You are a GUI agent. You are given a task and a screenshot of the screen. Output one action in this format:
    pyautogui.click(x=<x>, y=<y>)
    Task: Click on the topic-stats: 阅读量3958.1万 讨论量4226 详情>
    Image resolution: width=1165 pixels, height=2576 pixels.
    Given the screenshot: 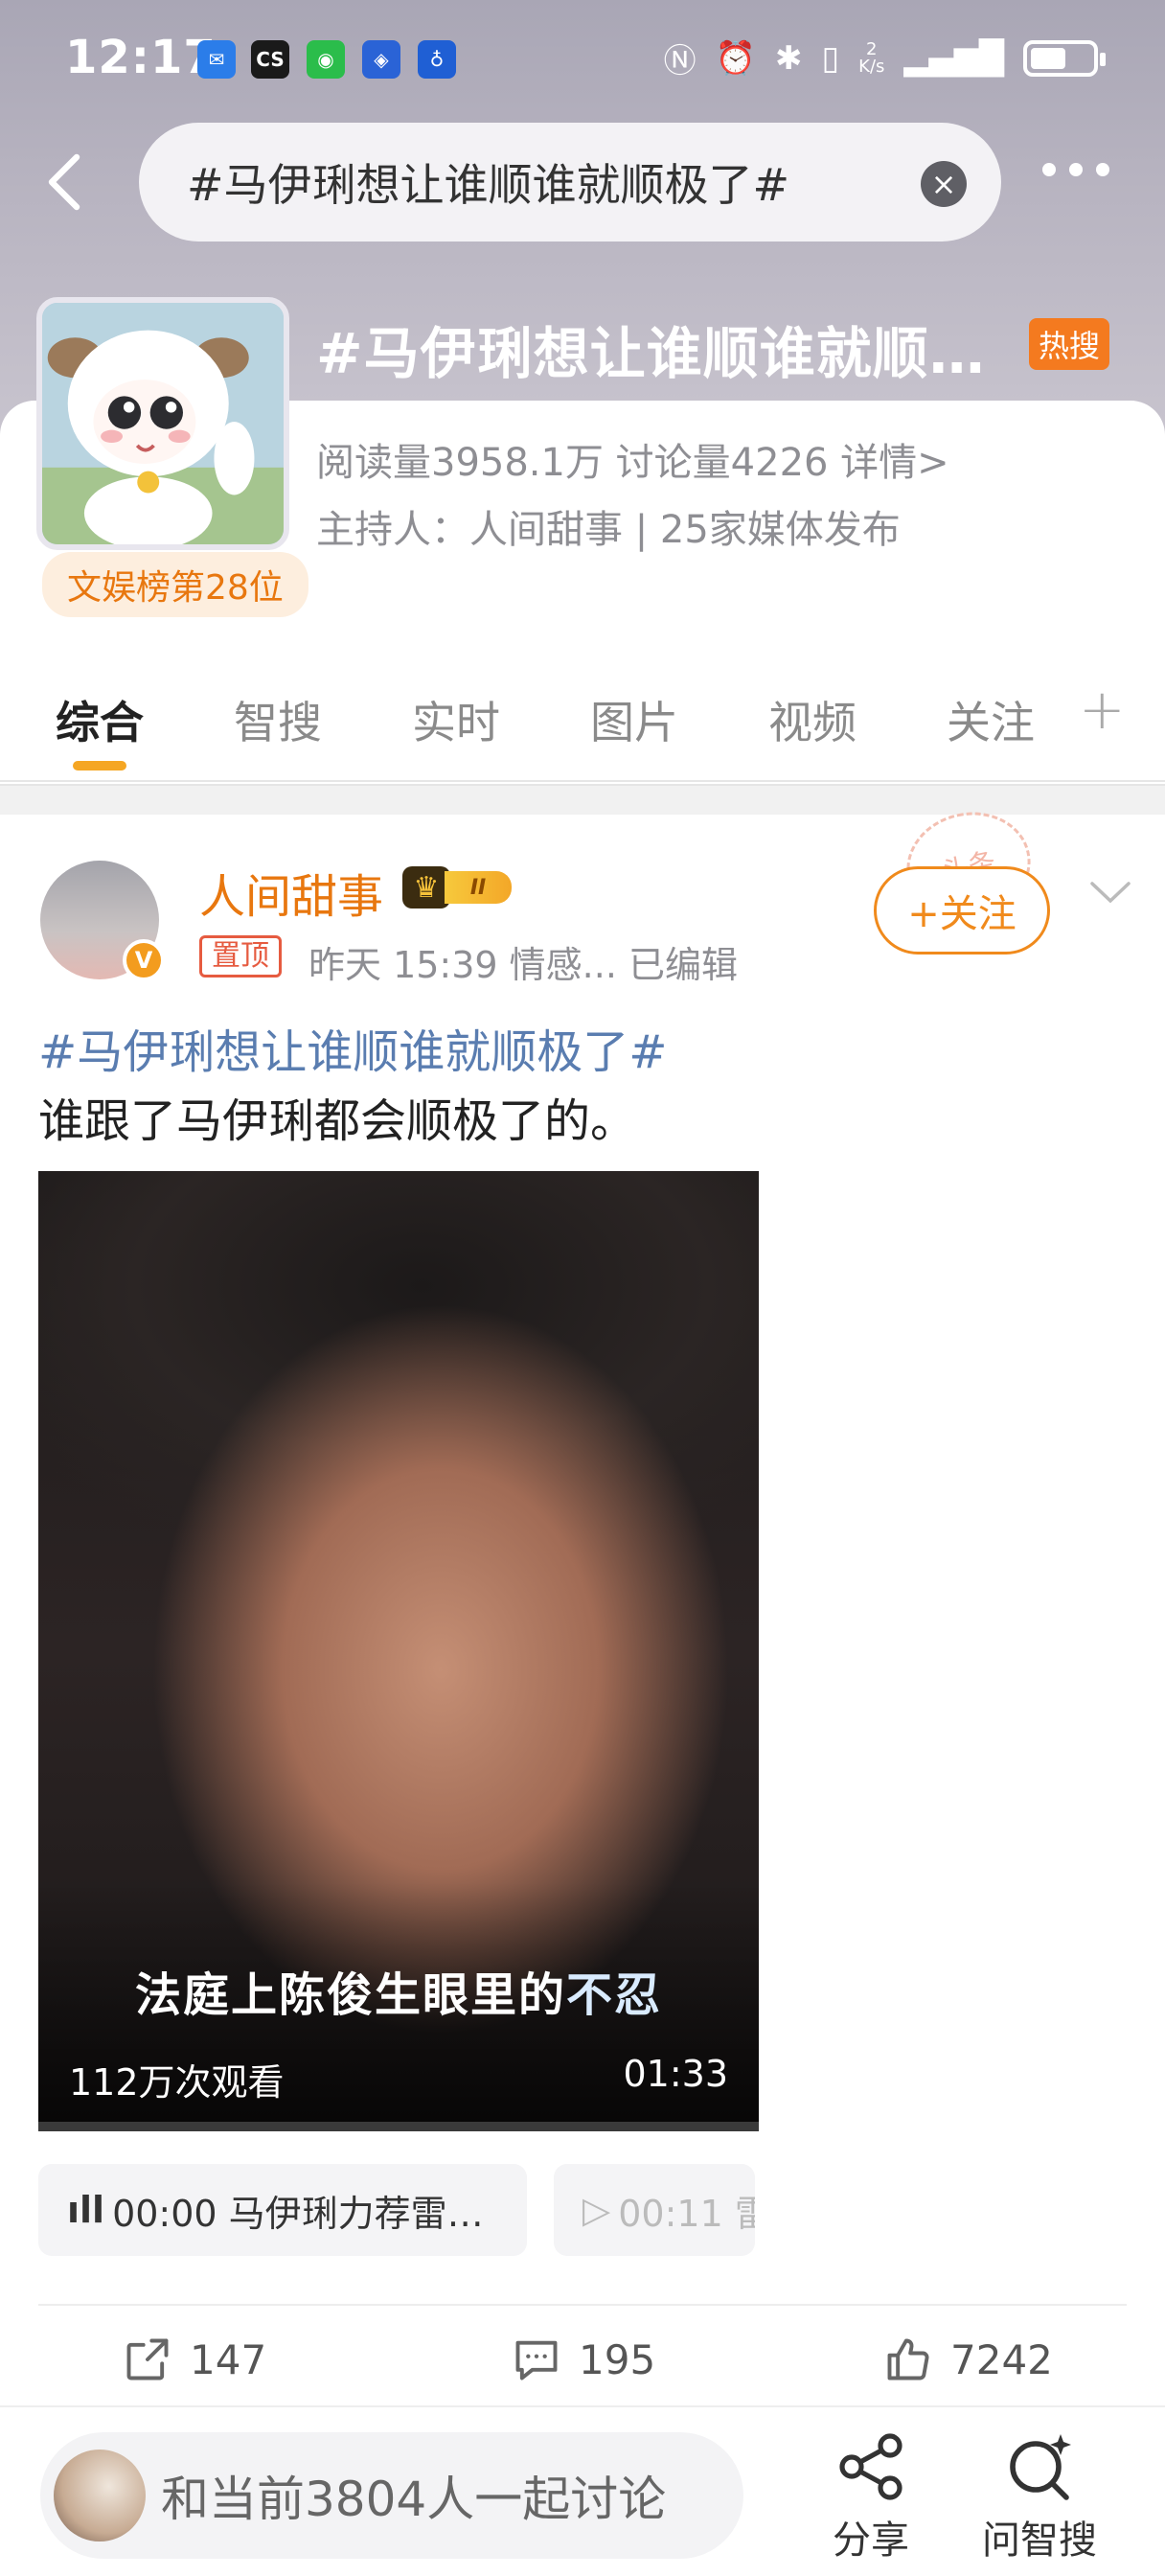 What is the action you would take?
    pyautogui.click(x=632, y=459)
    